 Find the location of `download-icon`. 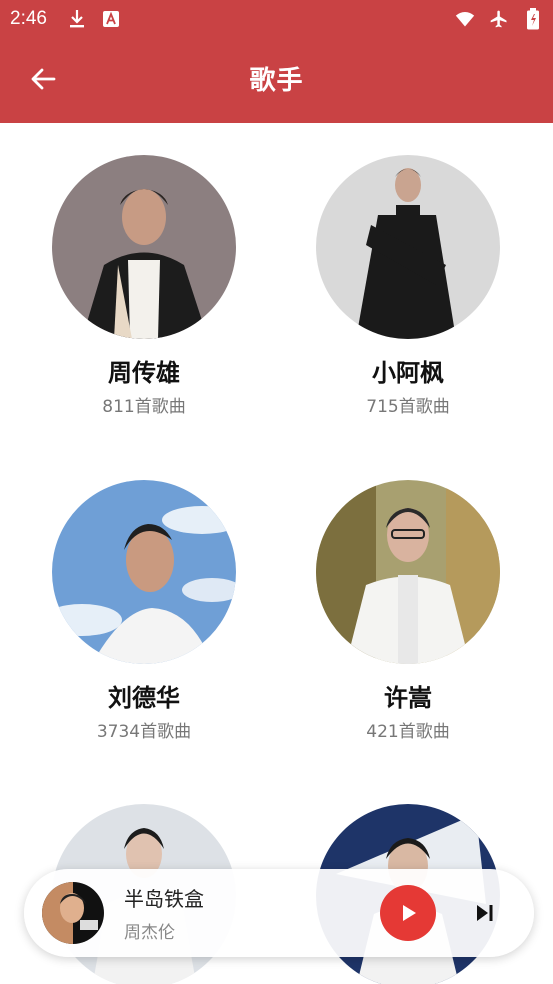

download-icon is located at coordinates (77, 19).